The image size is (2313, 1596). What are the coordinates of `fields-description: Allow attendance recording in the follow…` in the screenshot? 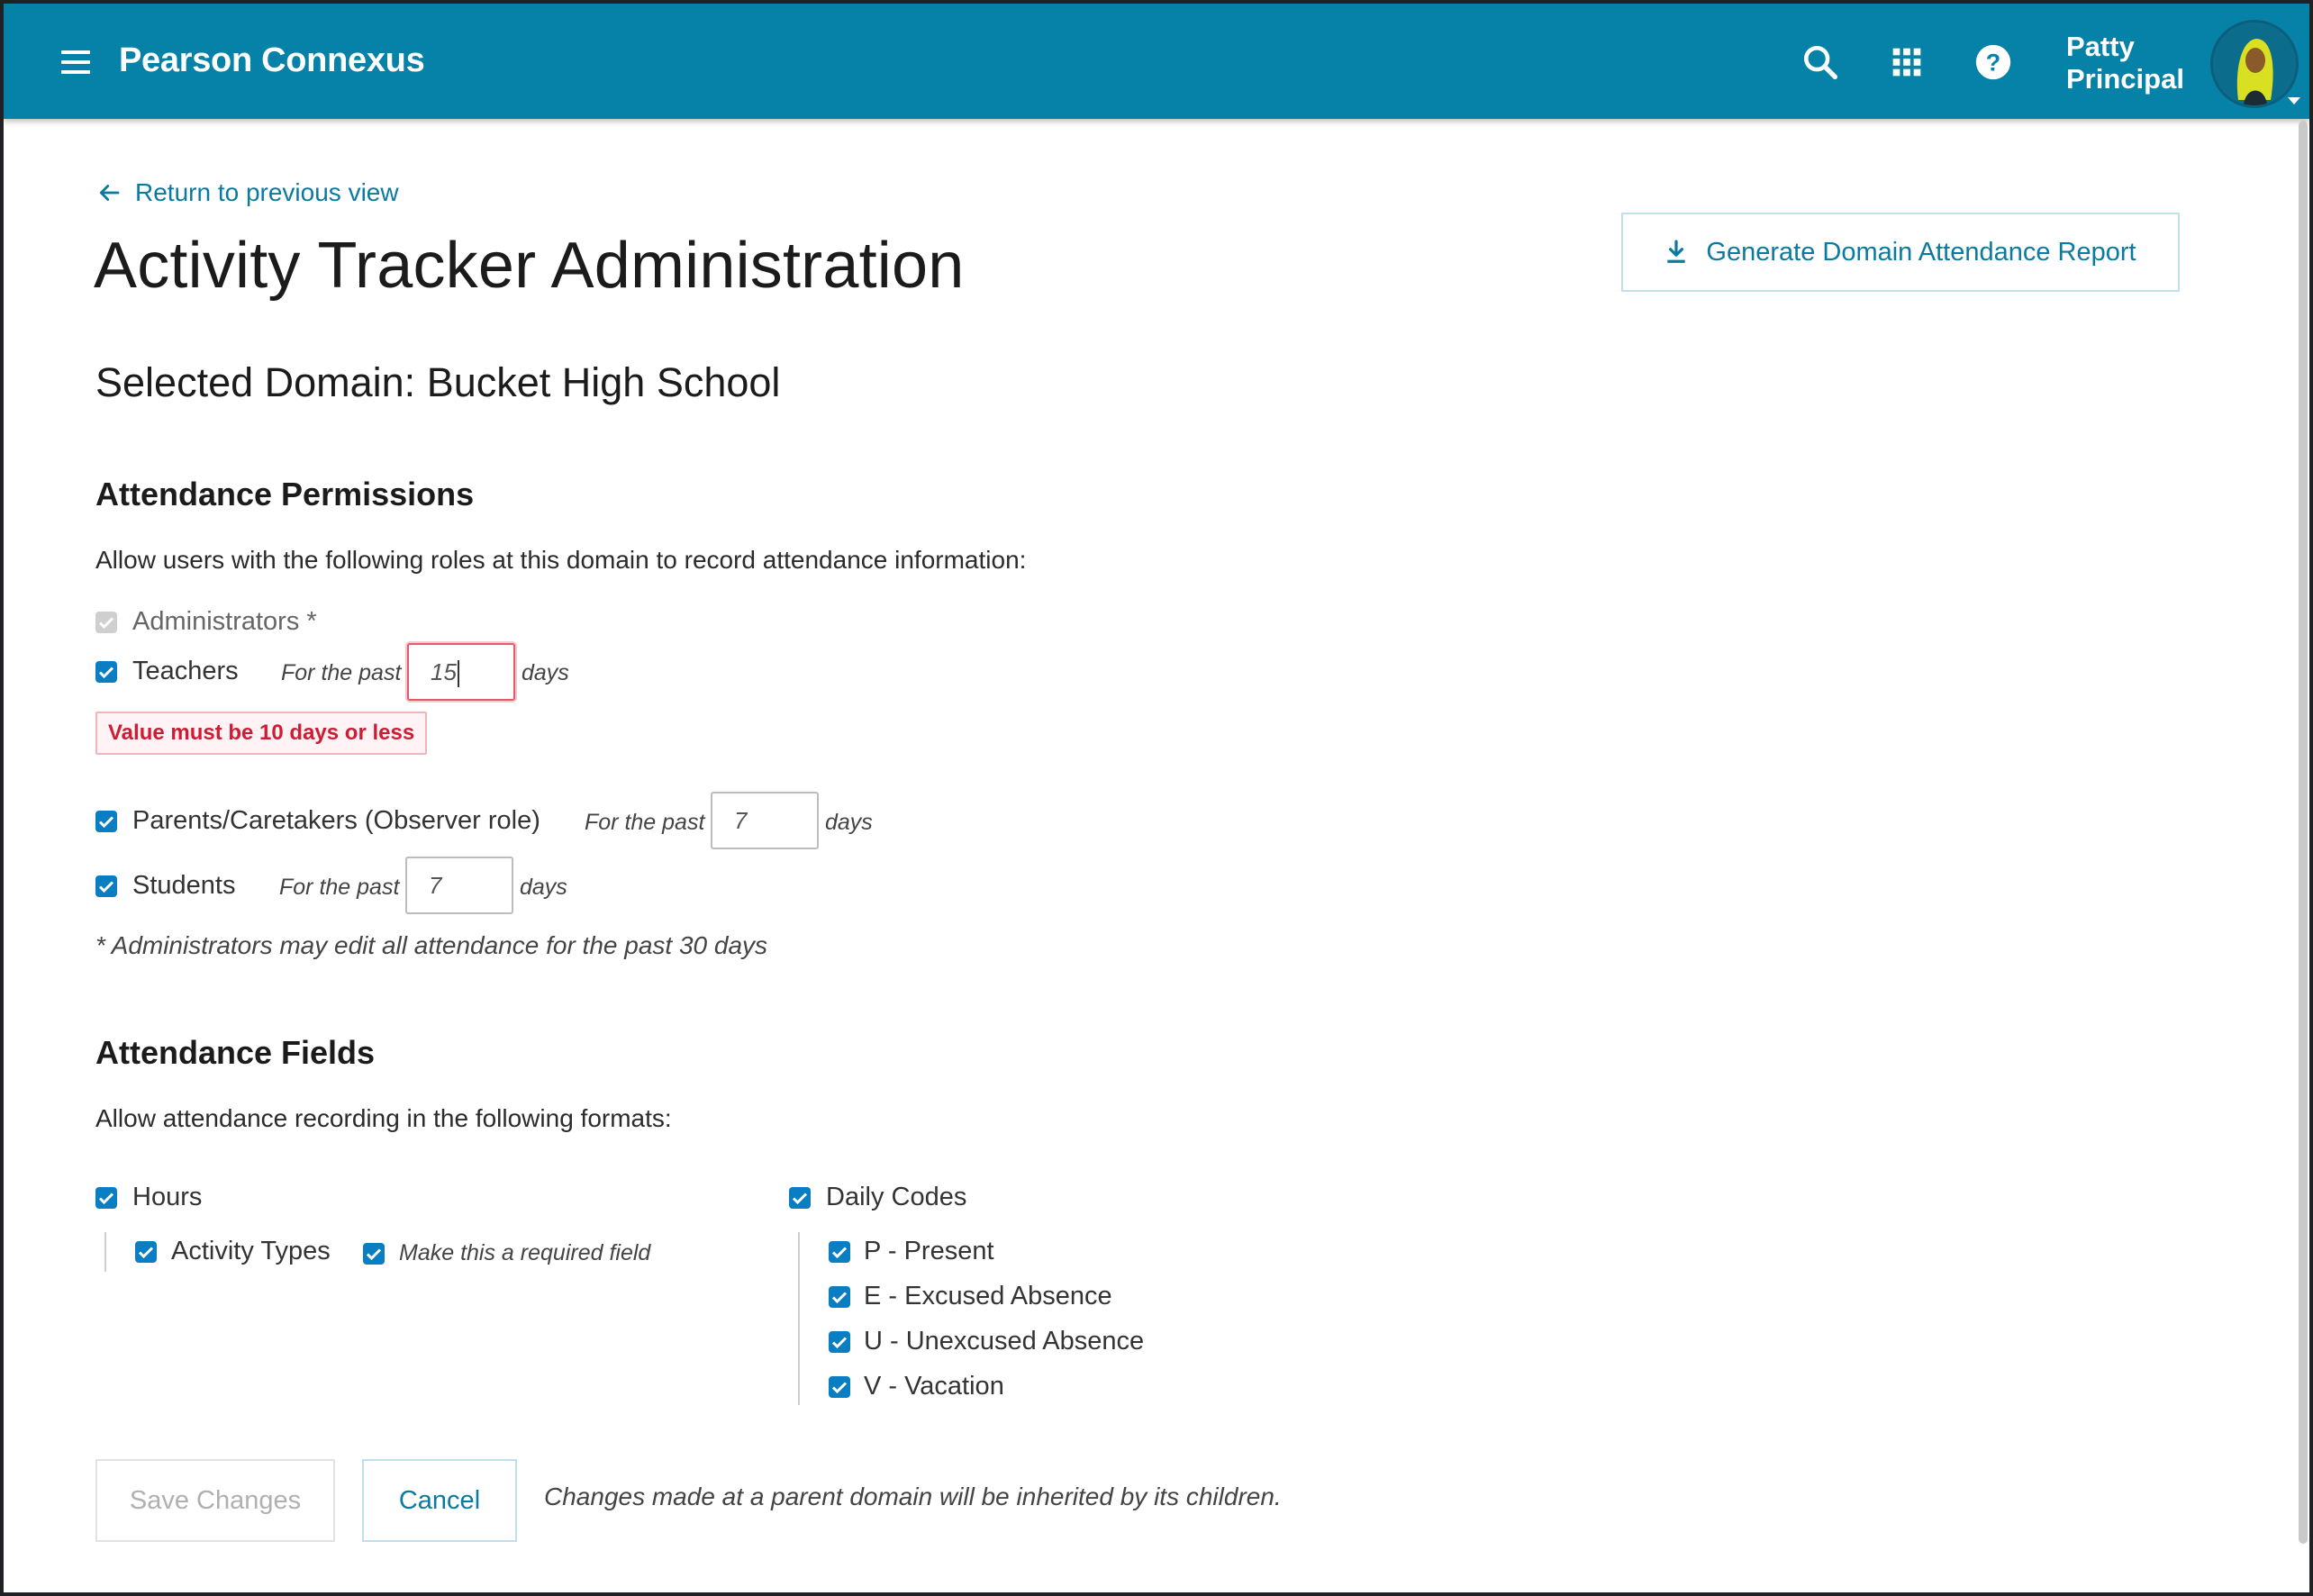 It's located at (383, 1118).